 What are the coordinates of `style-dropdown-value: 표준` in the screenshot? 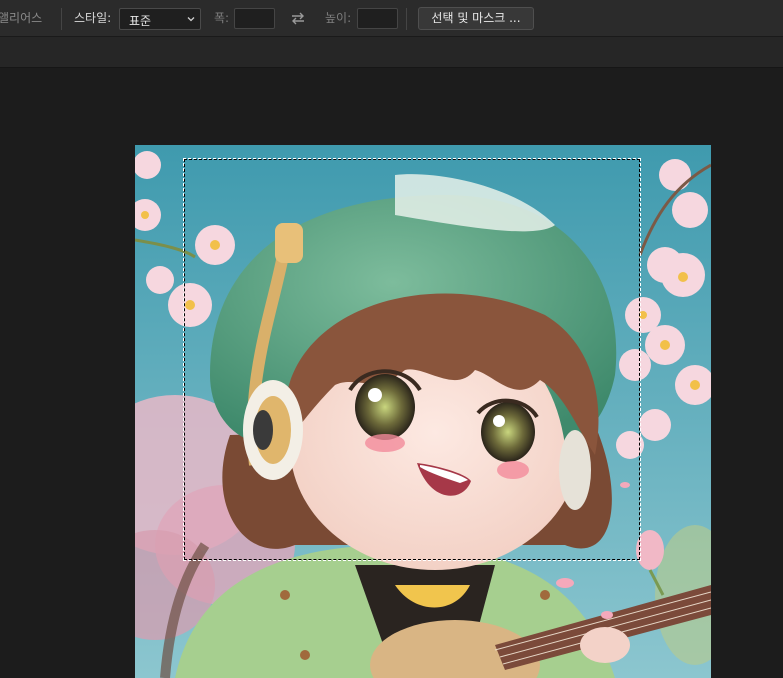 It's located at (140, 21).